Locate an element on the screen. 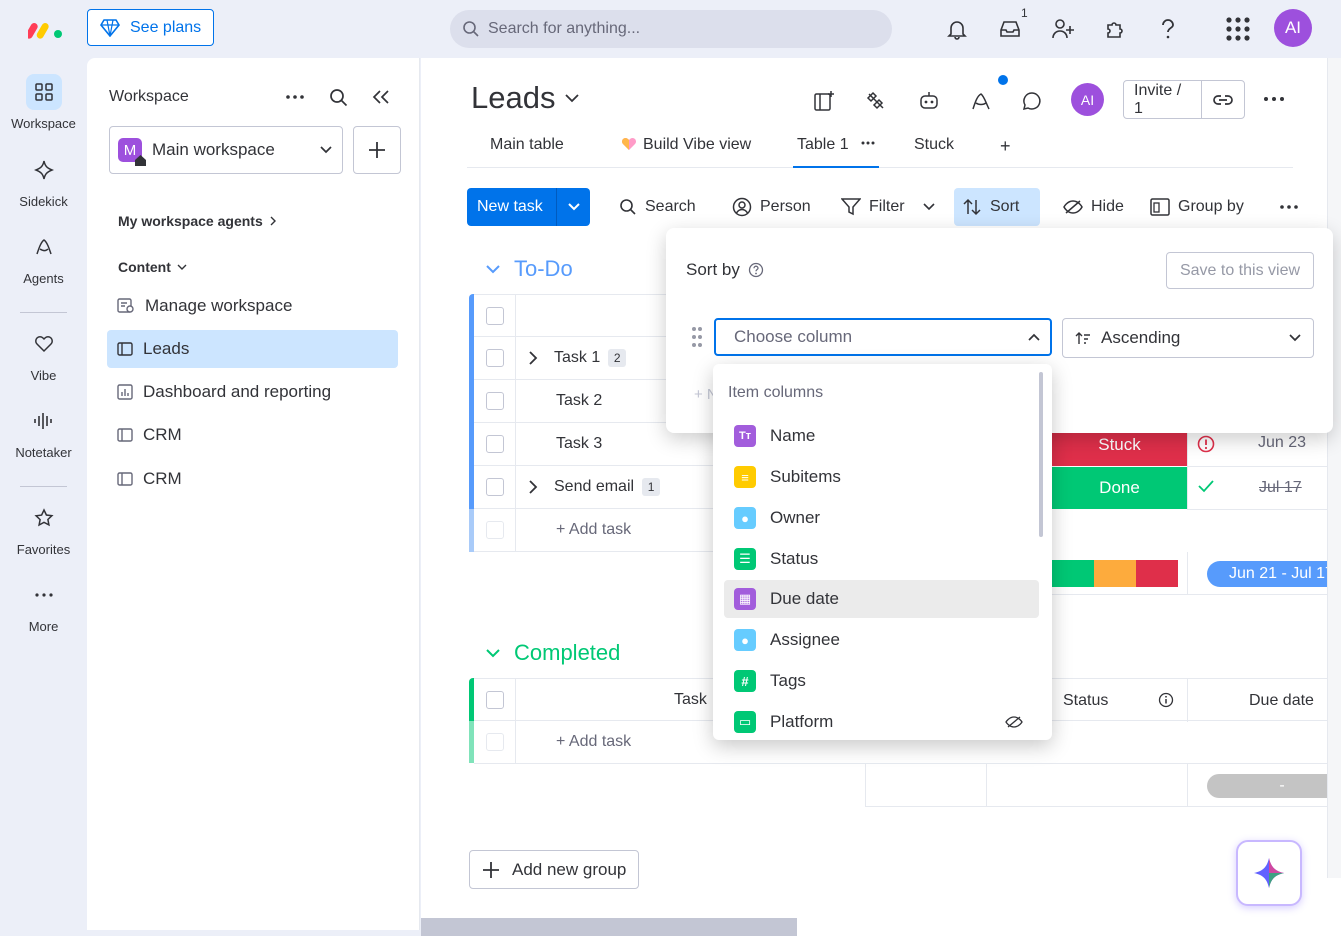 This screenshot has width=1341, height=936. column-option-due-date: ▦ Due date is located at coordinates (881, 599).